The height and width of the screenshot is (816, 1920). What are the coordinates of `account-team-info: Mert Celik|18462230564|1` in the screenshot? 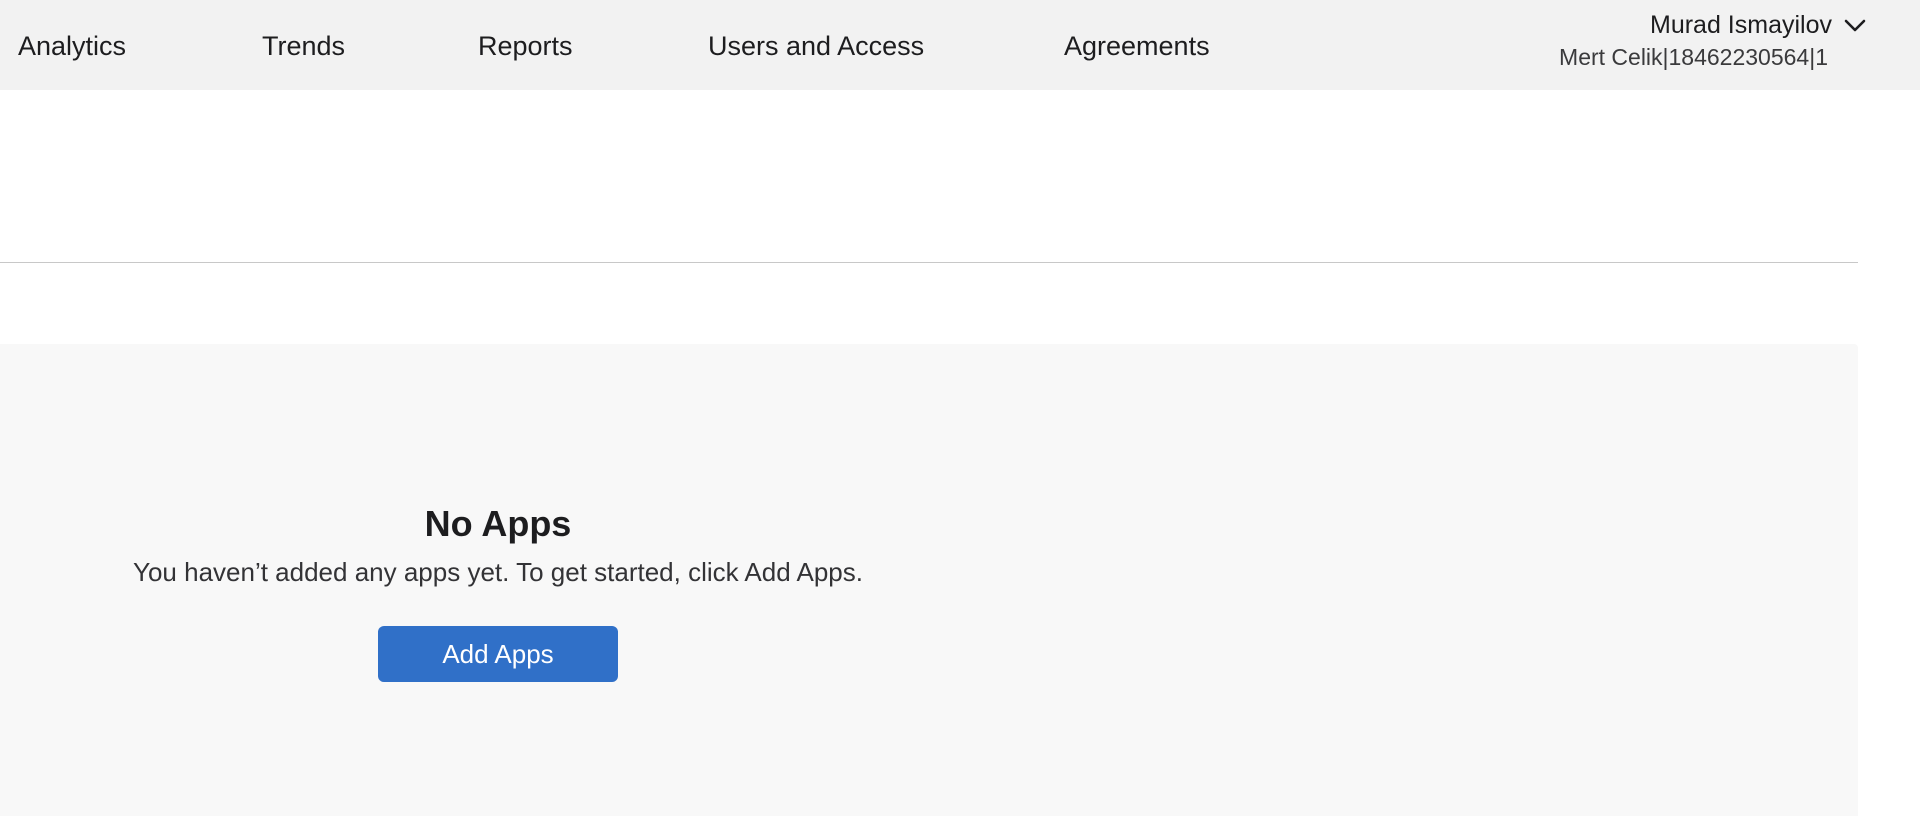 It's located at (1693, 57).